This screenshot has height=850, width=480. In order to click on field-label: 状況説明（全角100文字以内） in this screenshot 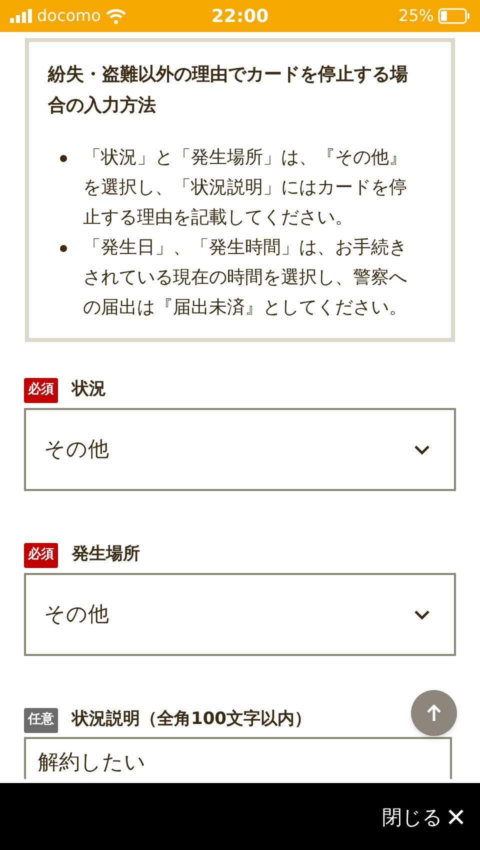, I will do `click(192, 720)`.